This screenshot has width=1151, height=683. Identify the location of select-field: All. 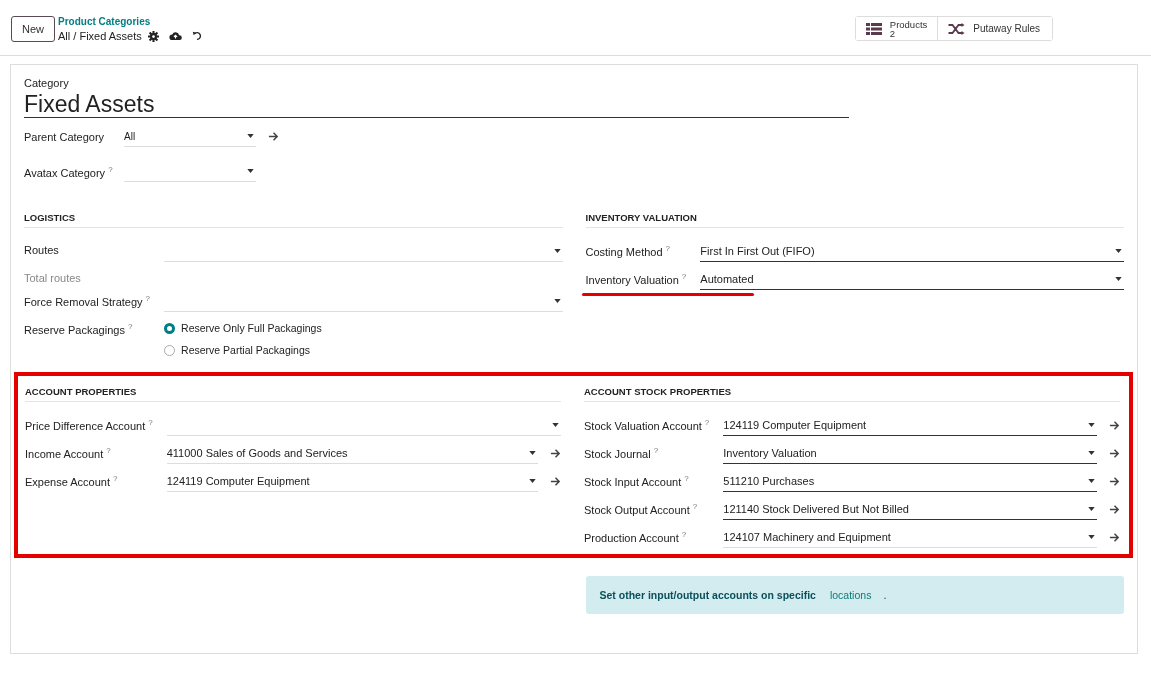
(190, 136).